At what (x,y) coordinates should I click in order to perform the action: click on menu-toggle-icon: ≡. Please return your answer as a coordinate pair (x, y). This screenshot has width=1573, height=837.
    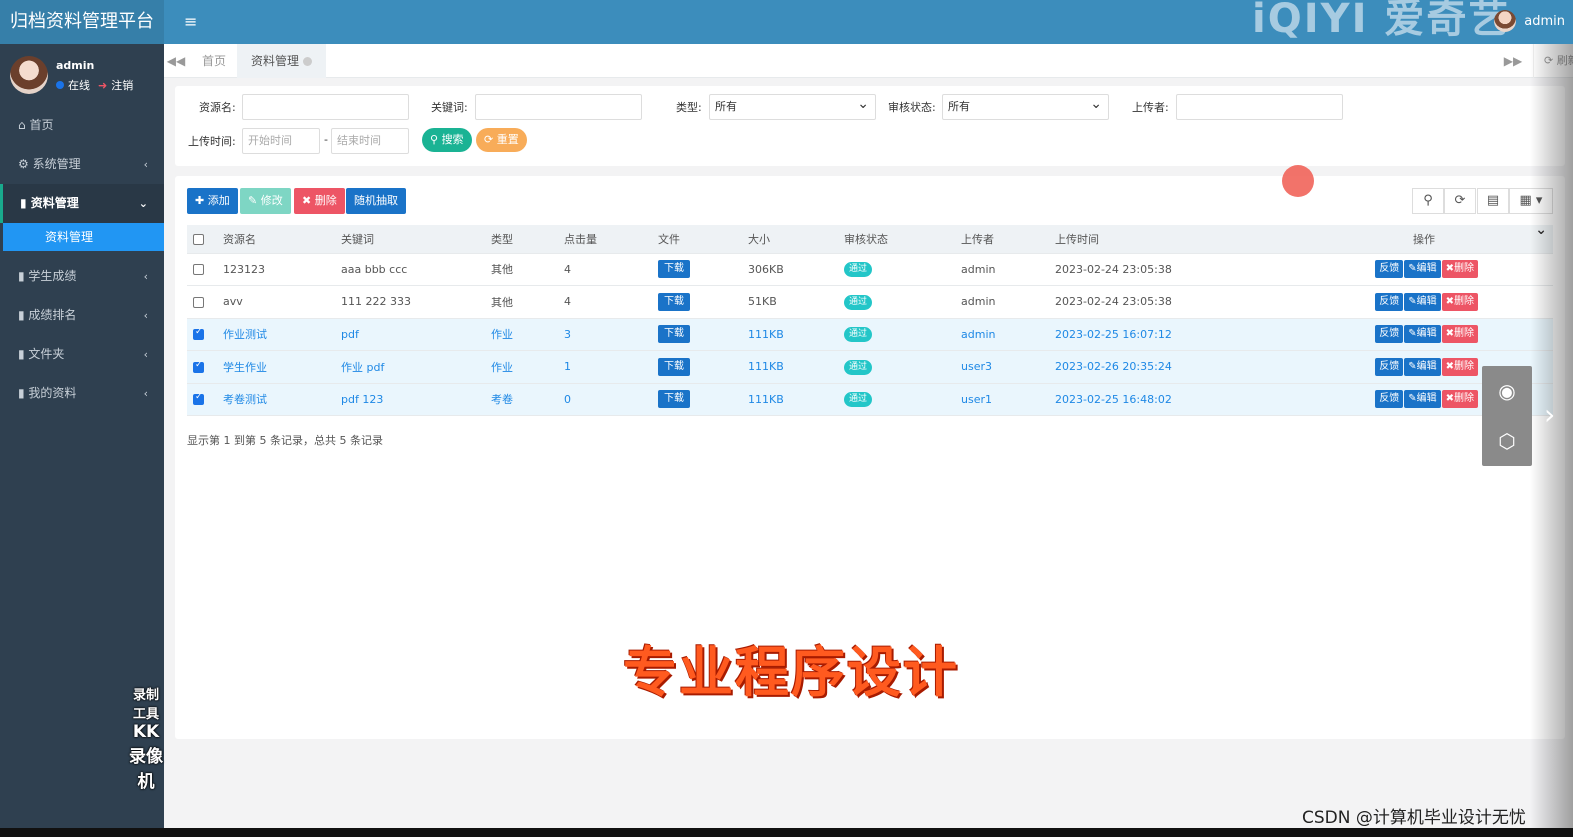
    Looking at the image, I should click on (190, 21).